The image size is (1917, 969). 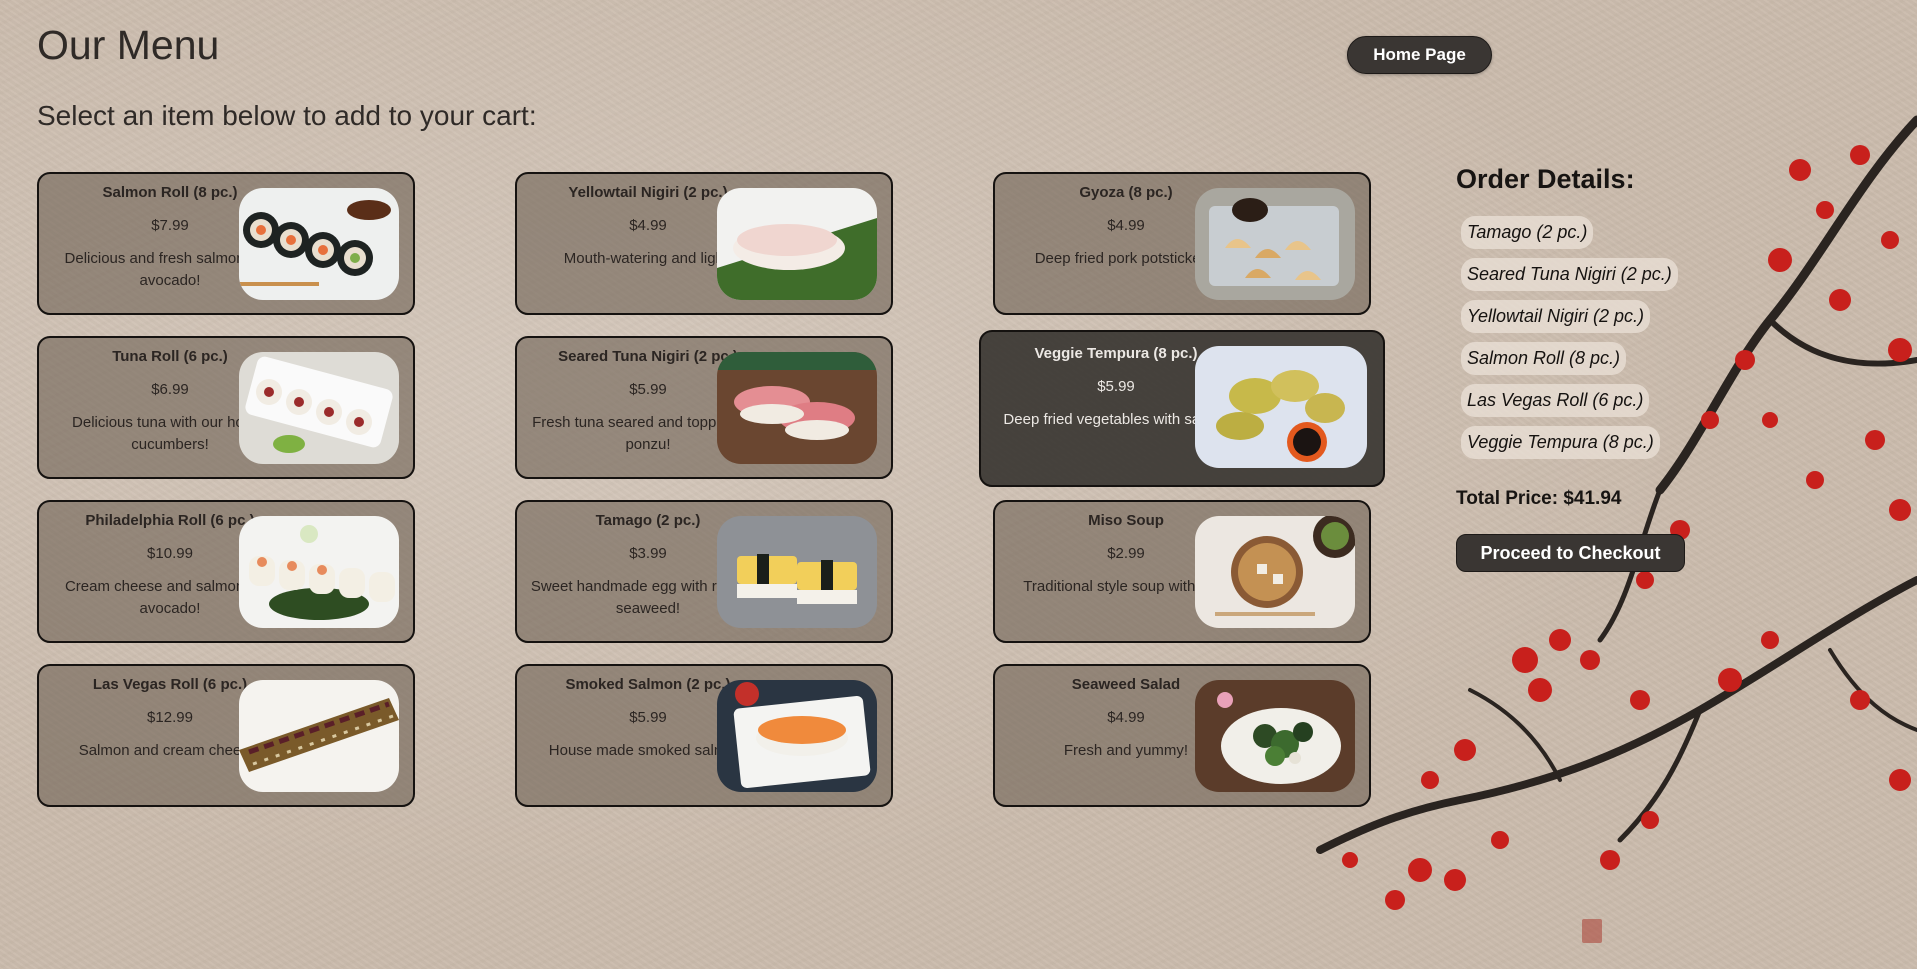 What do you see at coordinates (1275, 244) in the screenshot?
I see `gyoza-image` at bounding box center [1275, 244].